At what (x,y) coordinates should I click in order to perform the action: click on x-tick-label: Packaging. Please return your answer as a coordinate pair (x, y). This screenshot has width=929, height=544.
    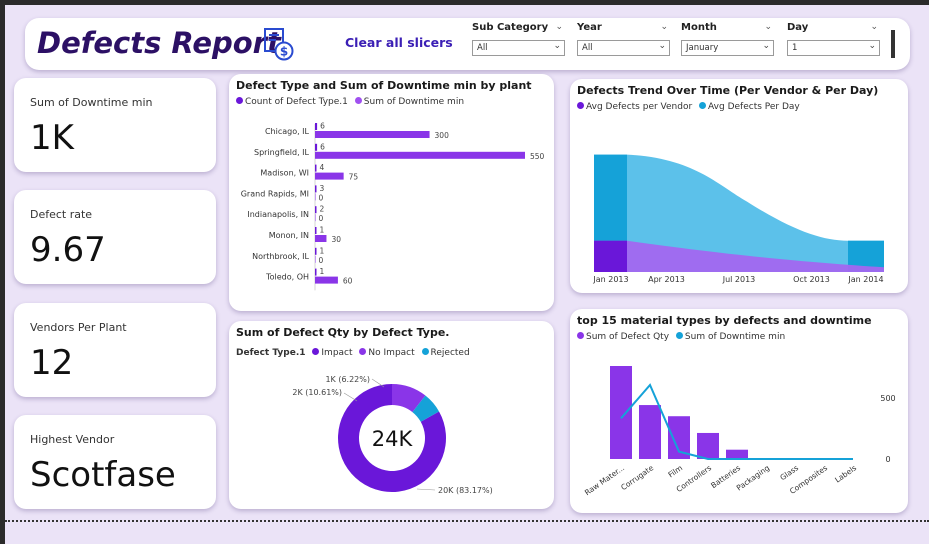
    Looking at the image, I should click on (753, 477).